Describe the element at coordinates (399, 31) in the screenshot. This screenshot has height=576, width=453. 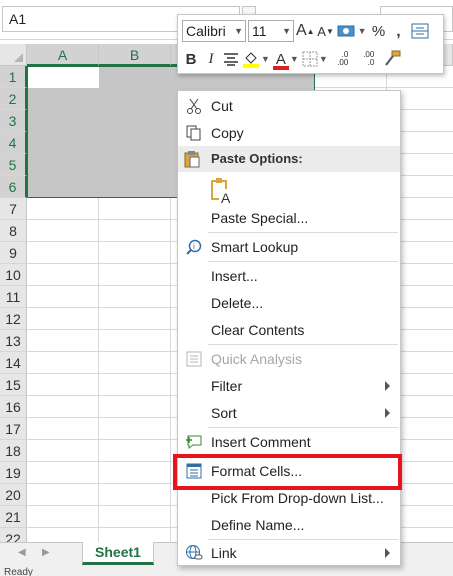
I see `comma-style-button: ,` at that location.